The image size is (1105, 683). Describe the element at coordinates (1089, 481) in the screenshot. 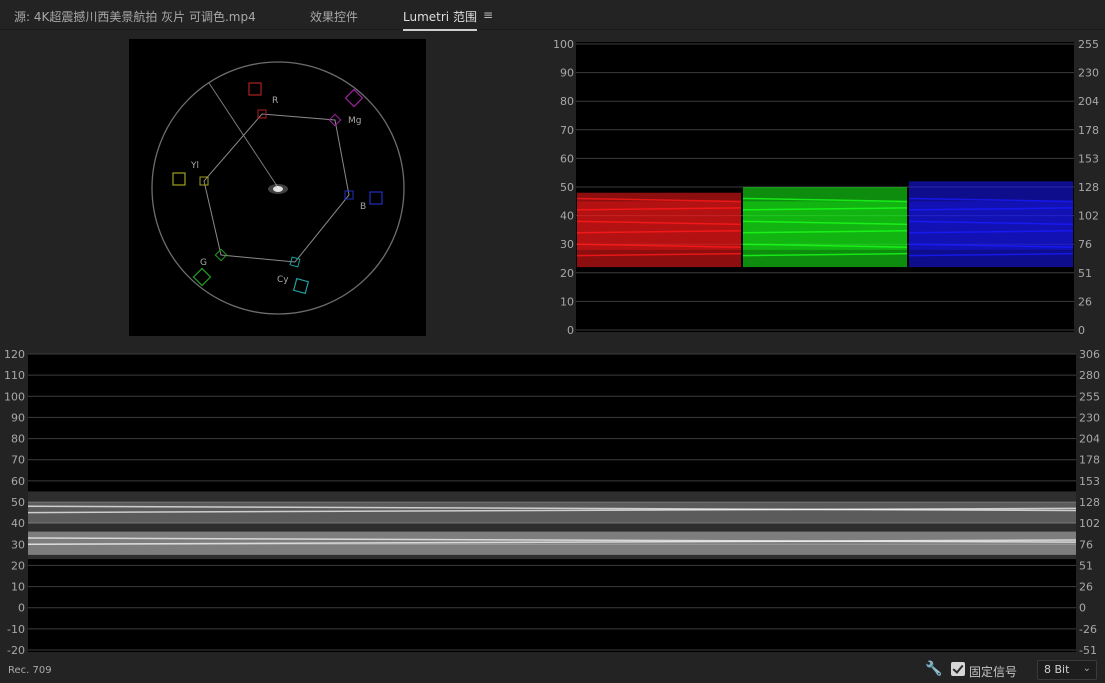

I see `waveform-right-tick: 153` at that location.